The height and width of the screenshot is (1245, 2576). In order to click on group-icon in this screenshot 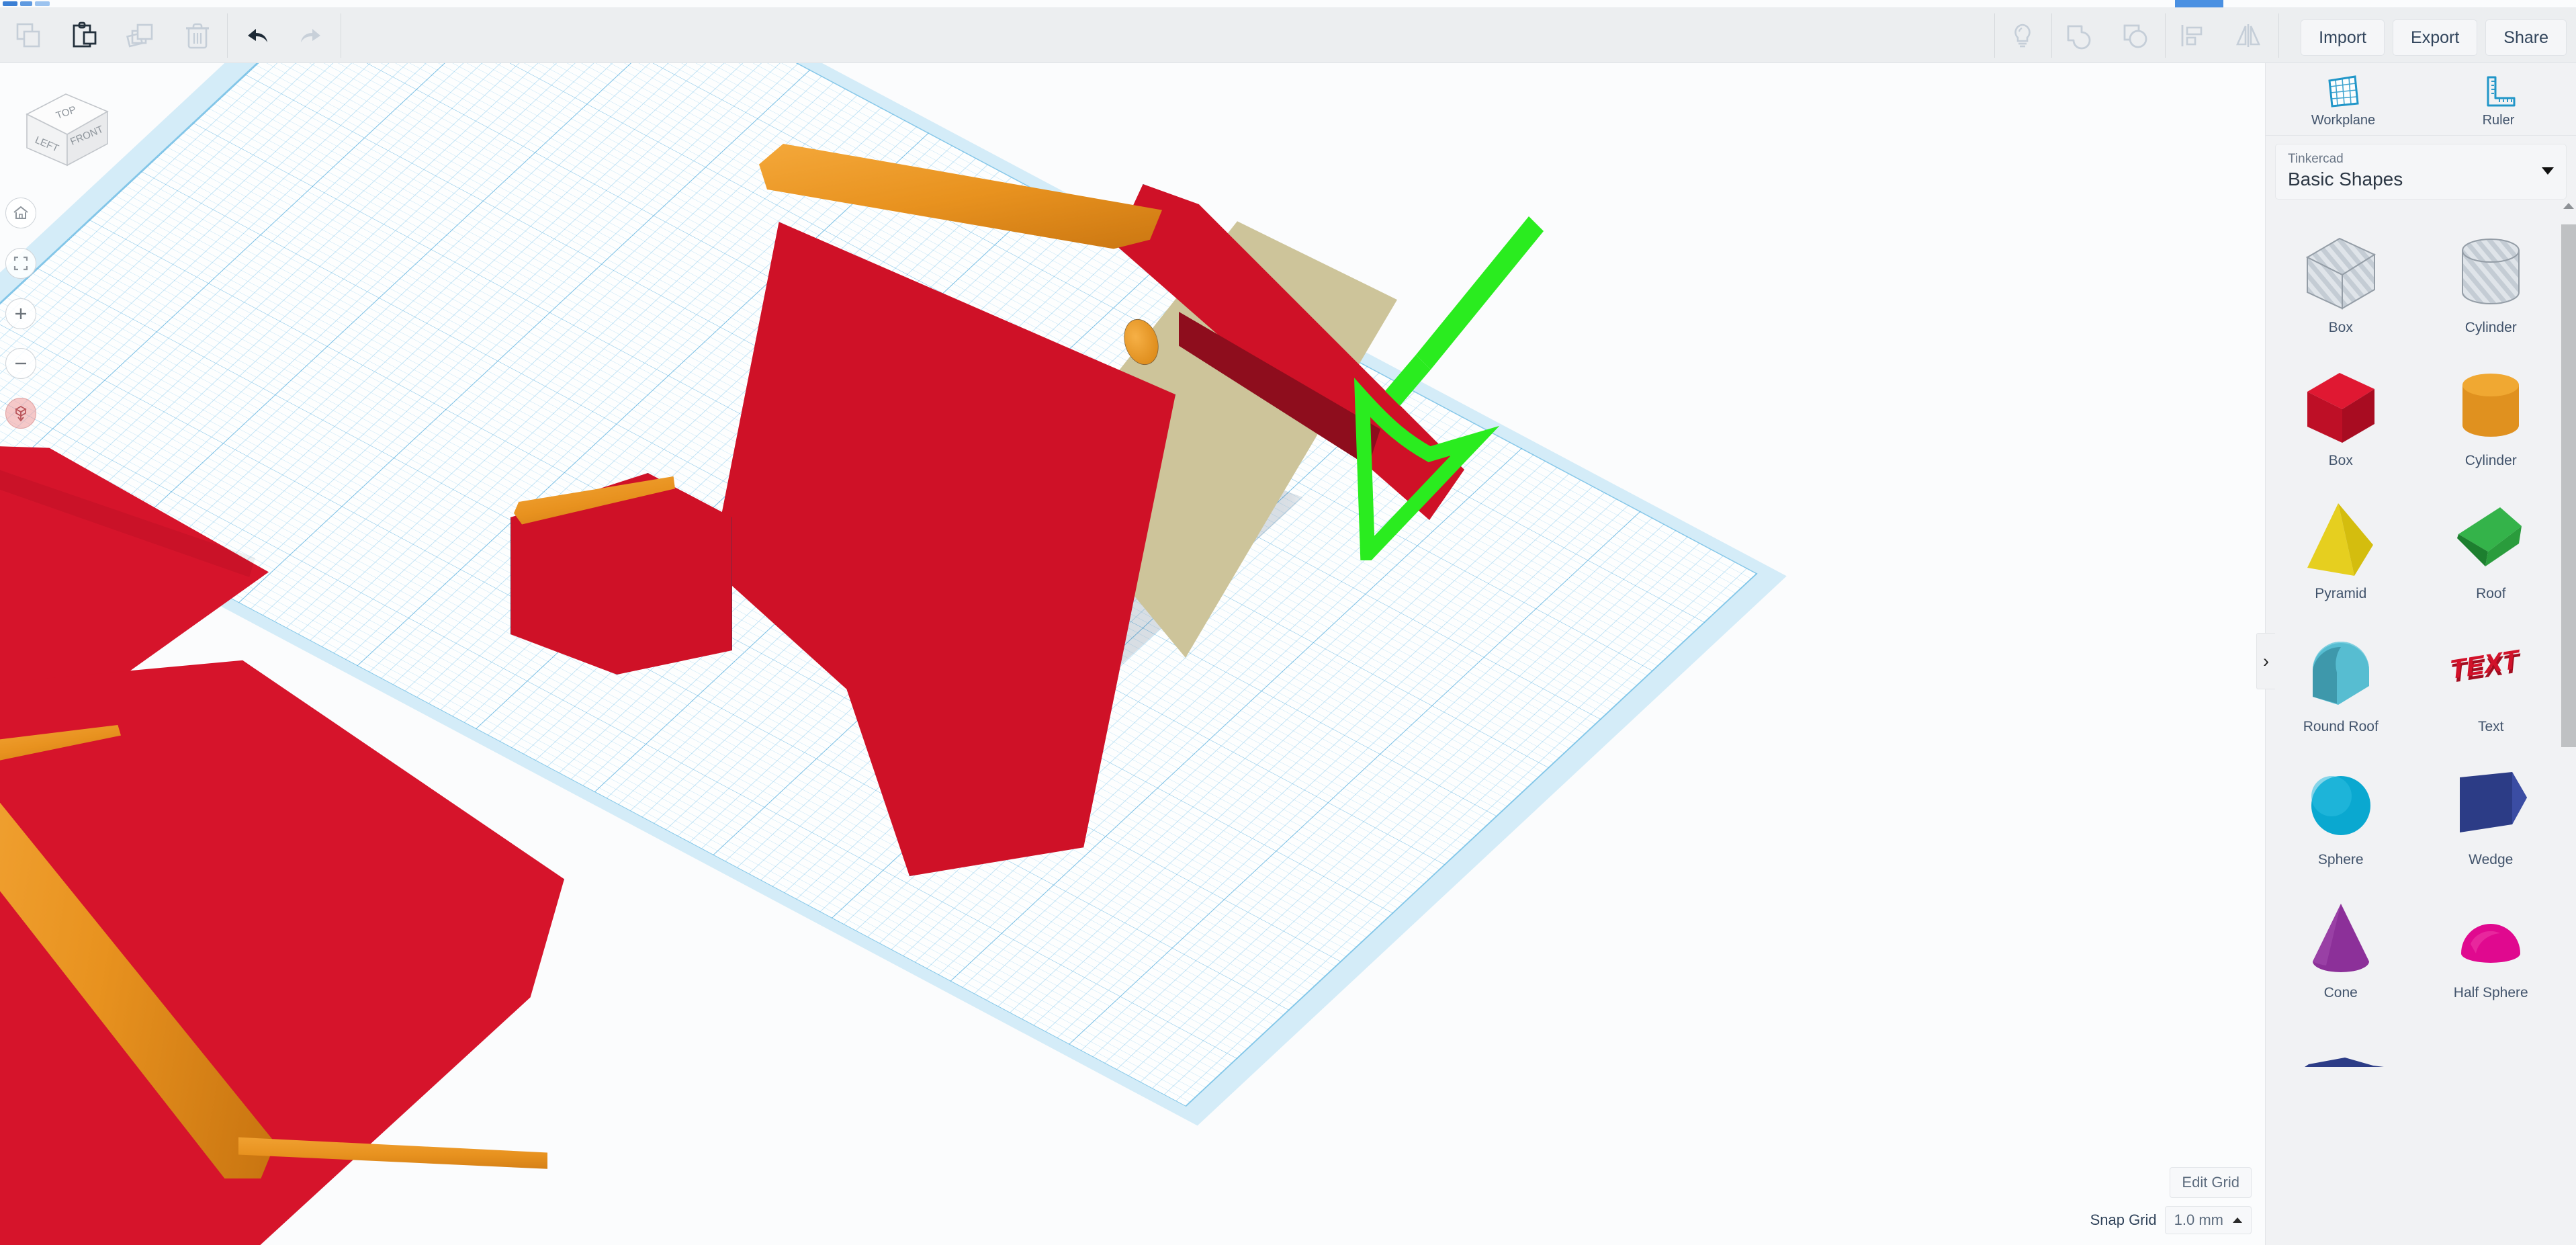, I will do `click(2079, 37)`.